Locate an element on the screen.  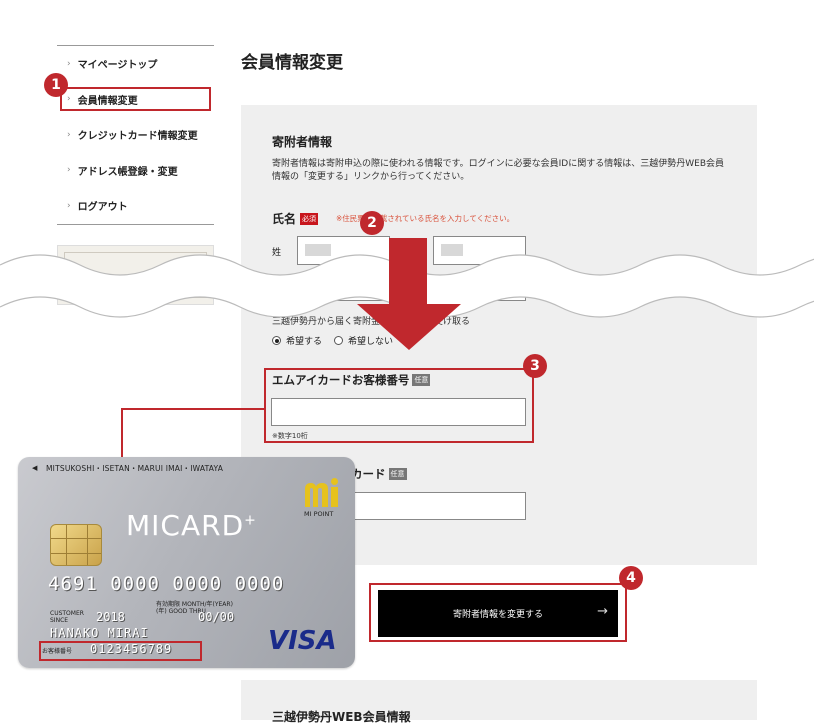
card-field-label: カード 任意 is located at coordinates (379, 474).